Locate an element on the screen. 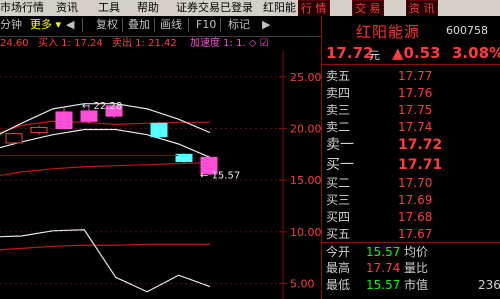 The image size is (500, 299). buy-price: 17.69 is located at coordinates (415, 200).